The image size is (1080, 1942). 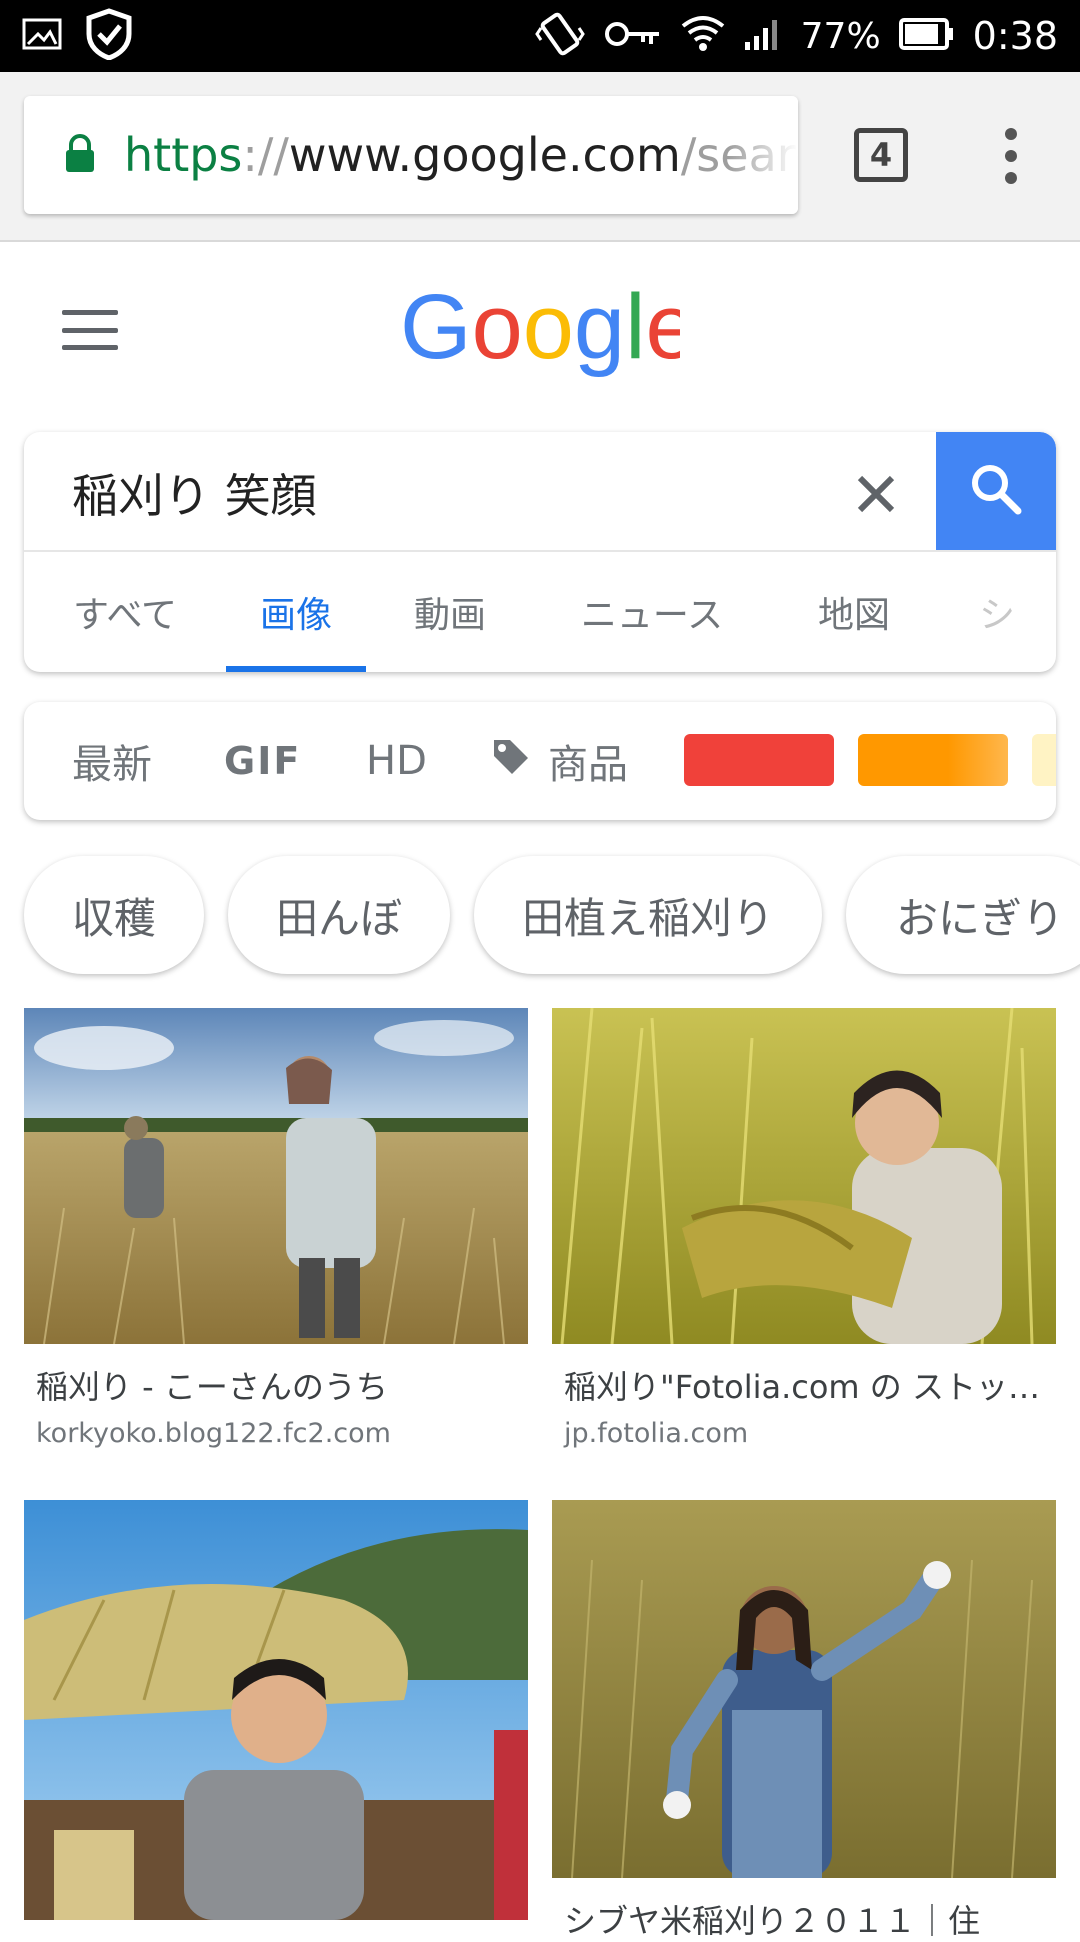 I want to click on filter-recent: 最新, so click(x=112, y=761).